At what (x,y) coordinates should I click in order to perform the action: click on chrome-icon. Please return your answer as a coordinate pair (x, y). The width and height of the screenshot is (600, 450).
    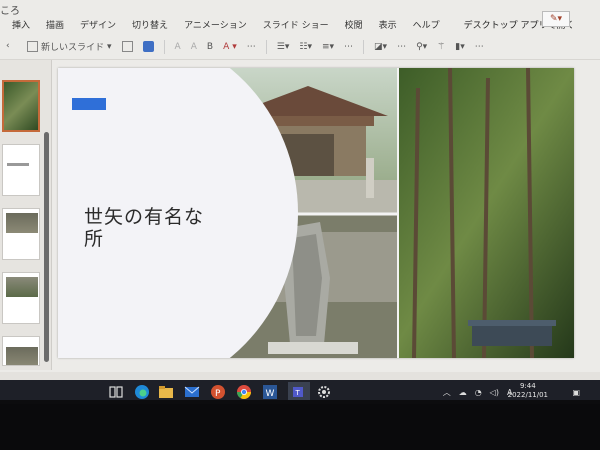
    Looking at the image, I should click on (244, 392).